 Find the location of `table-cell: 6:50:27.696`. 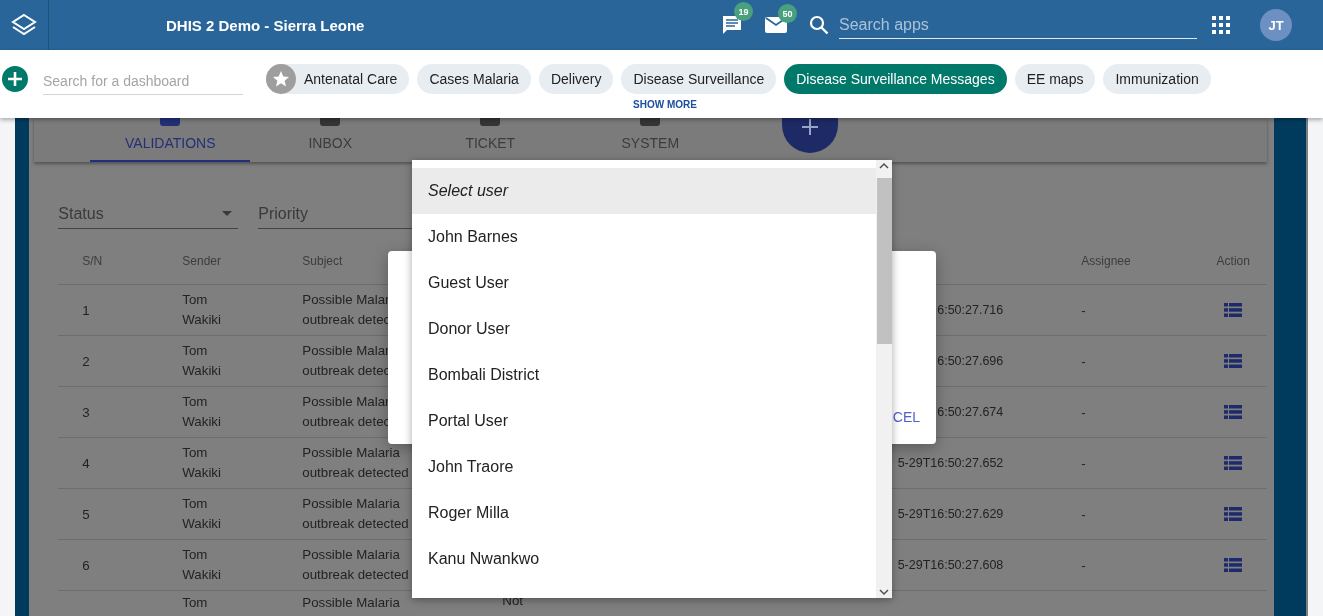

table-cell: 6:50:27.696 is located at coordinates (970, 361).